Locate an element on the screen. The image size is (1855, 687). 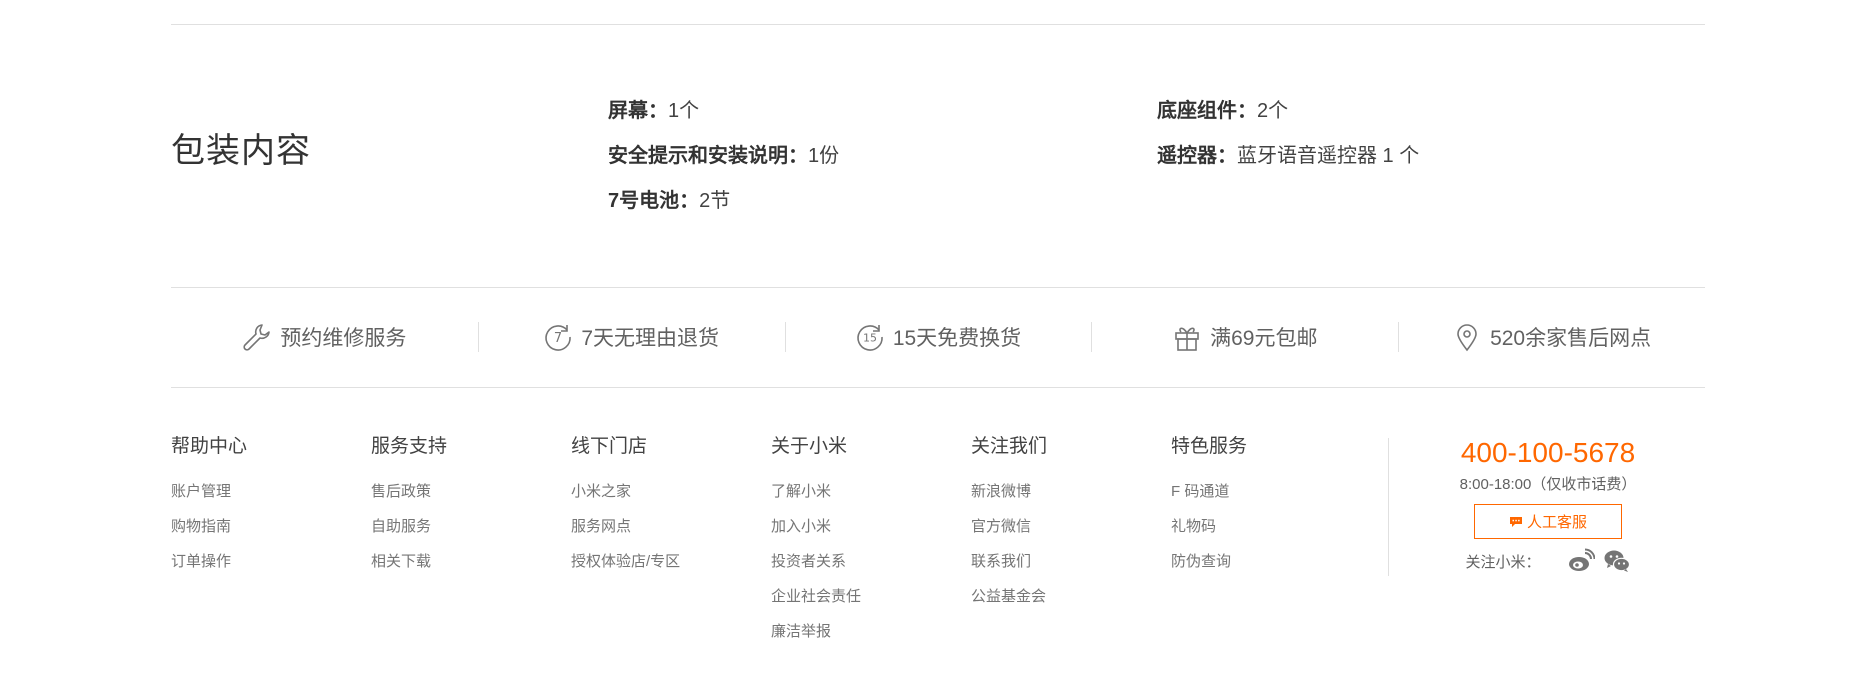
package-item: 遥控器：蓝牙语音遥控器 1 个 is located at coordinates (1288, 156).